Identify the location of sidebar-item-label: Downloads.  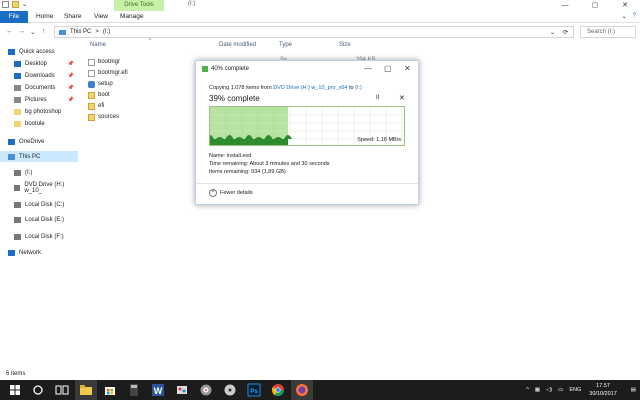
(40, 75).